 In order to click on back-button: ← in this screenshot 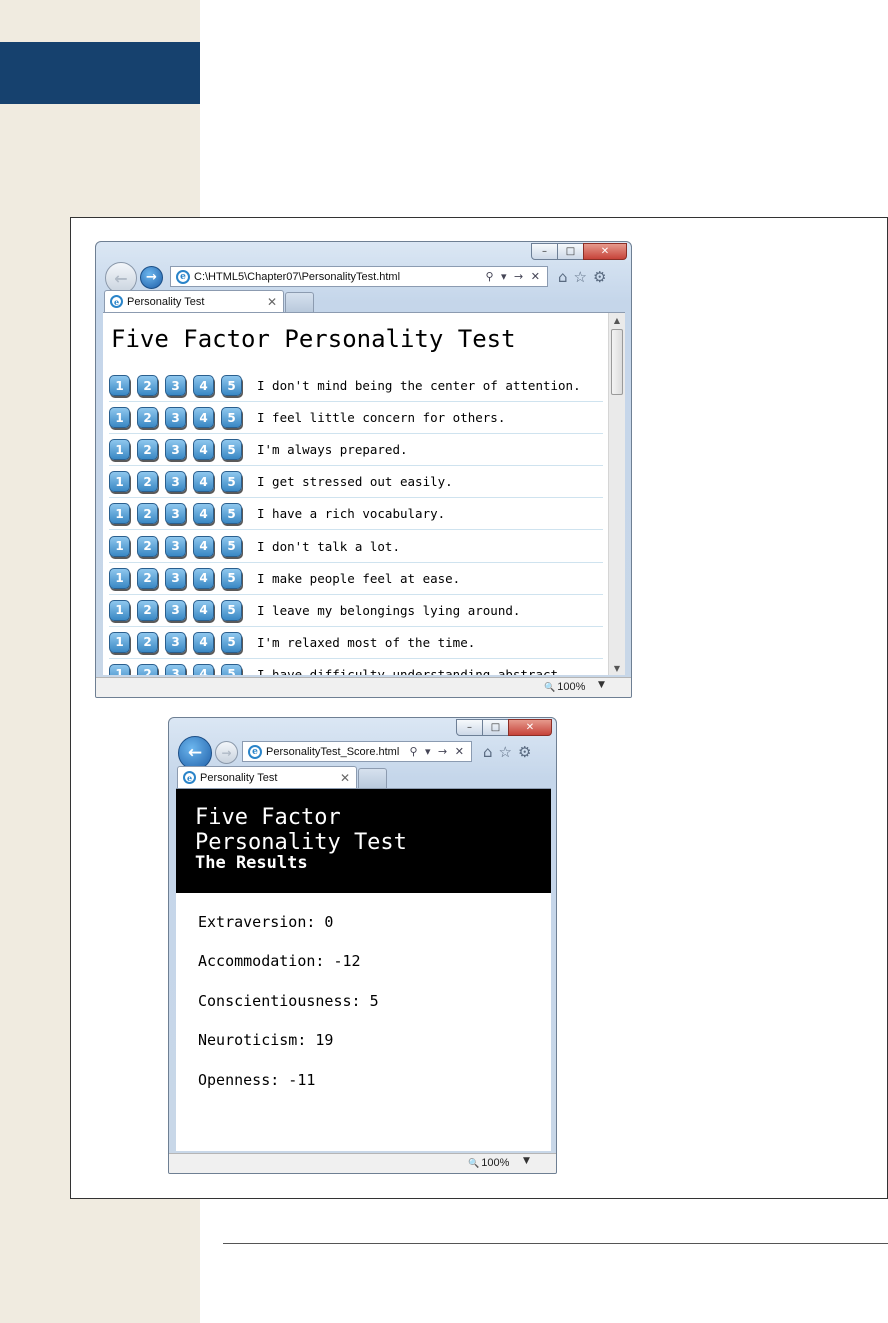, I will do `click(195, 753)`.